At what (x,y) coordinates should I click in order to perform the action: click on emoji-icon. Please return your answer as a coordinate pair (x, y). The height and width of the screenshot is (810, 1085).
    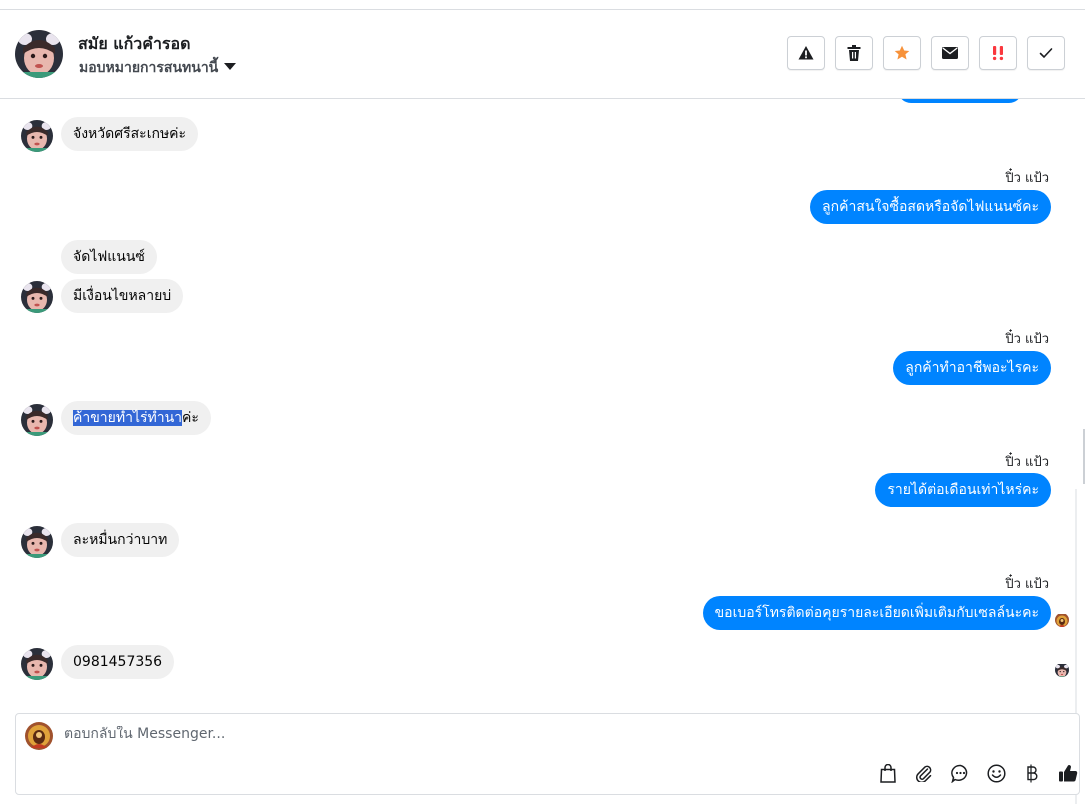
    Looking at the image, I should click on (996, 773).